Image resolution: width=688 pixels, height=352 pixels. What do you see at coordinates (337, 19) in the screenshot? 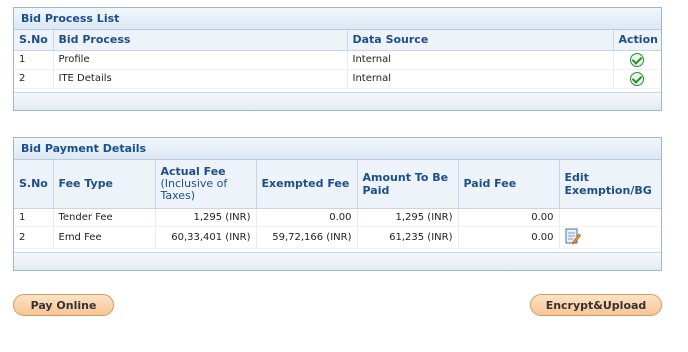
I see `bid-process-title: Bid Process List` at bounding box center [337, 19].